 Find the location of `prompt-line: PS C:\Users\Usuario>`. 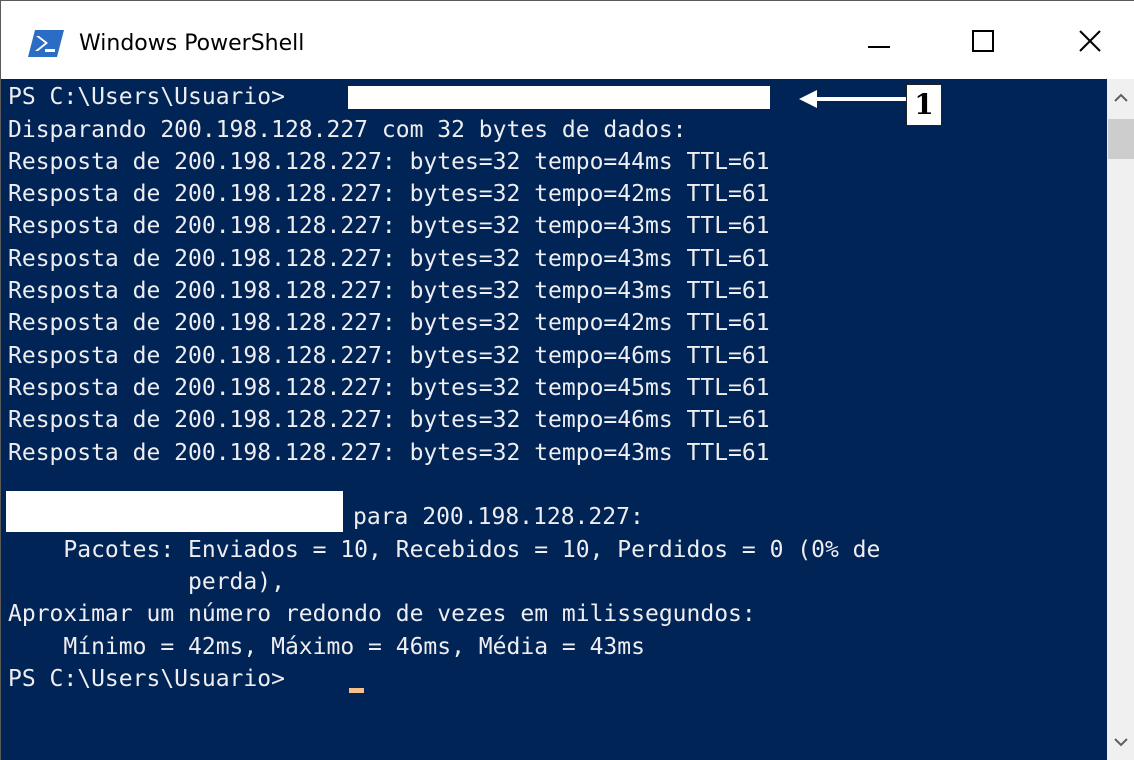

prompt-line: PS C:\Users\Usuario> is located at coordinates (153, 97).